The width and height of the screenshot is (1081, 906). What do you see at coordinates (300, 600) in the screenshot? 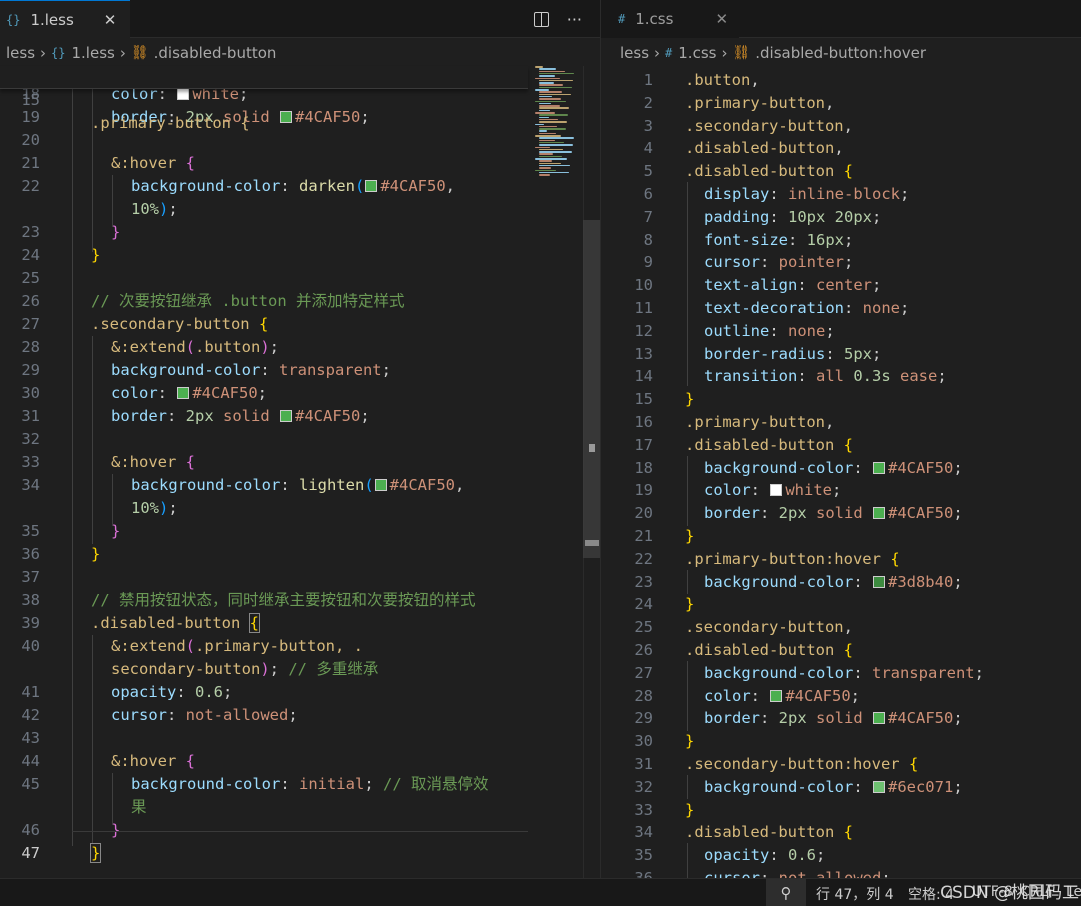
I see `code-line: 38 // 禁用按钮状态，同时继承主要按钮和次要按钮的样式` at bounding box center [300, 600].